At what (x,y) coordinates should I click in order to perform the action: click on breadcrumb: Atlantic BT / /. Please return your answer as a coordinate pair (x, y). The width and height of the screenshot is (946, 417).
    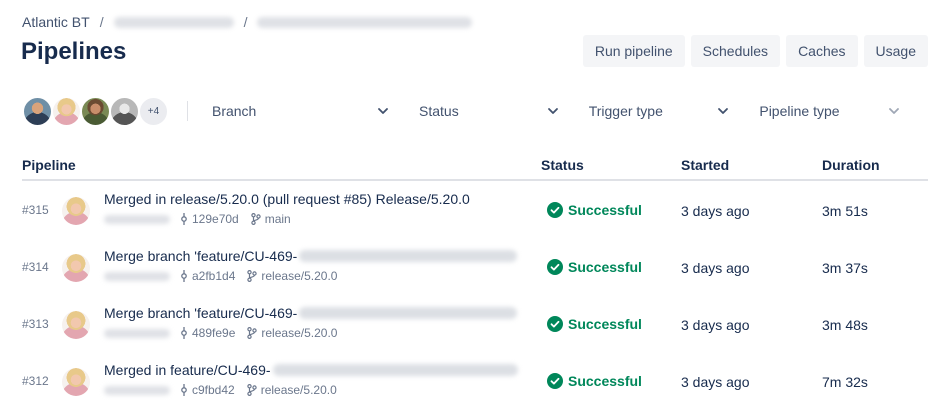
    Looking at the image, I should click on (247, 22).